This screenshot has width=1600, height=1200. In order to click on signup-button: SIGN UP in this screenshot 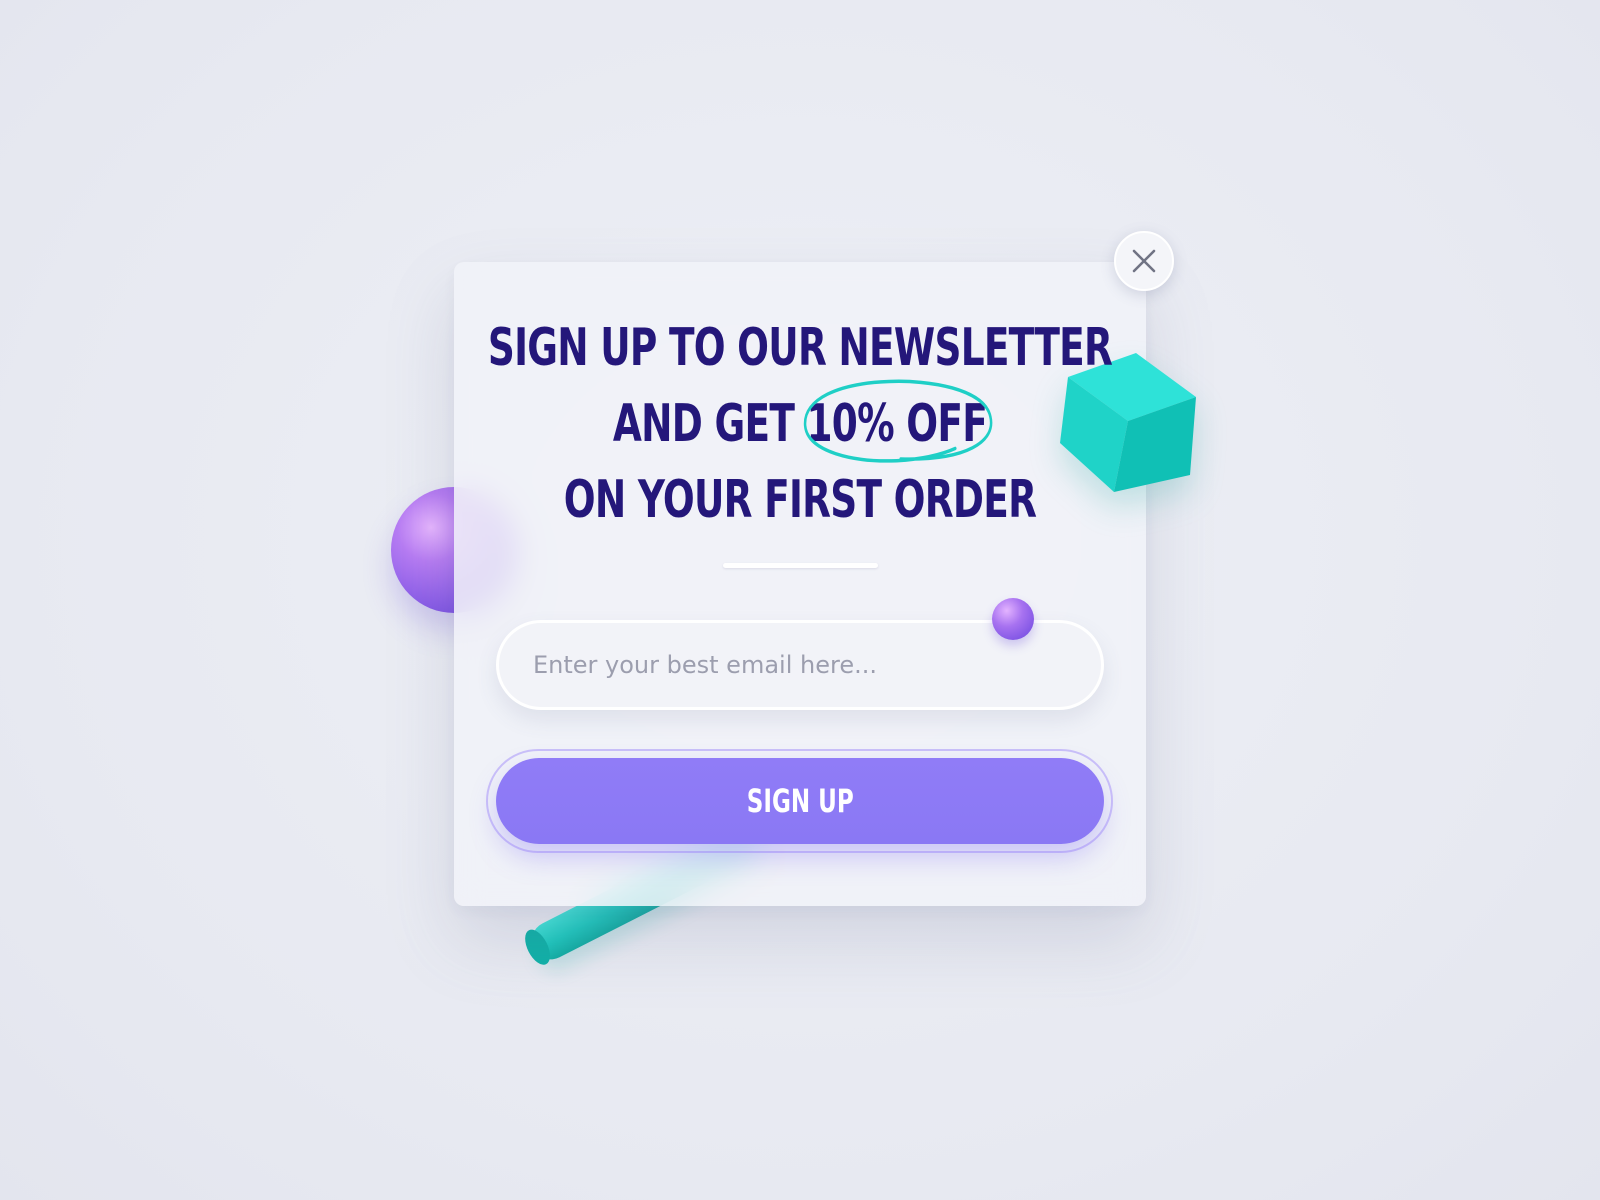, I will do `click(800, 801)`.